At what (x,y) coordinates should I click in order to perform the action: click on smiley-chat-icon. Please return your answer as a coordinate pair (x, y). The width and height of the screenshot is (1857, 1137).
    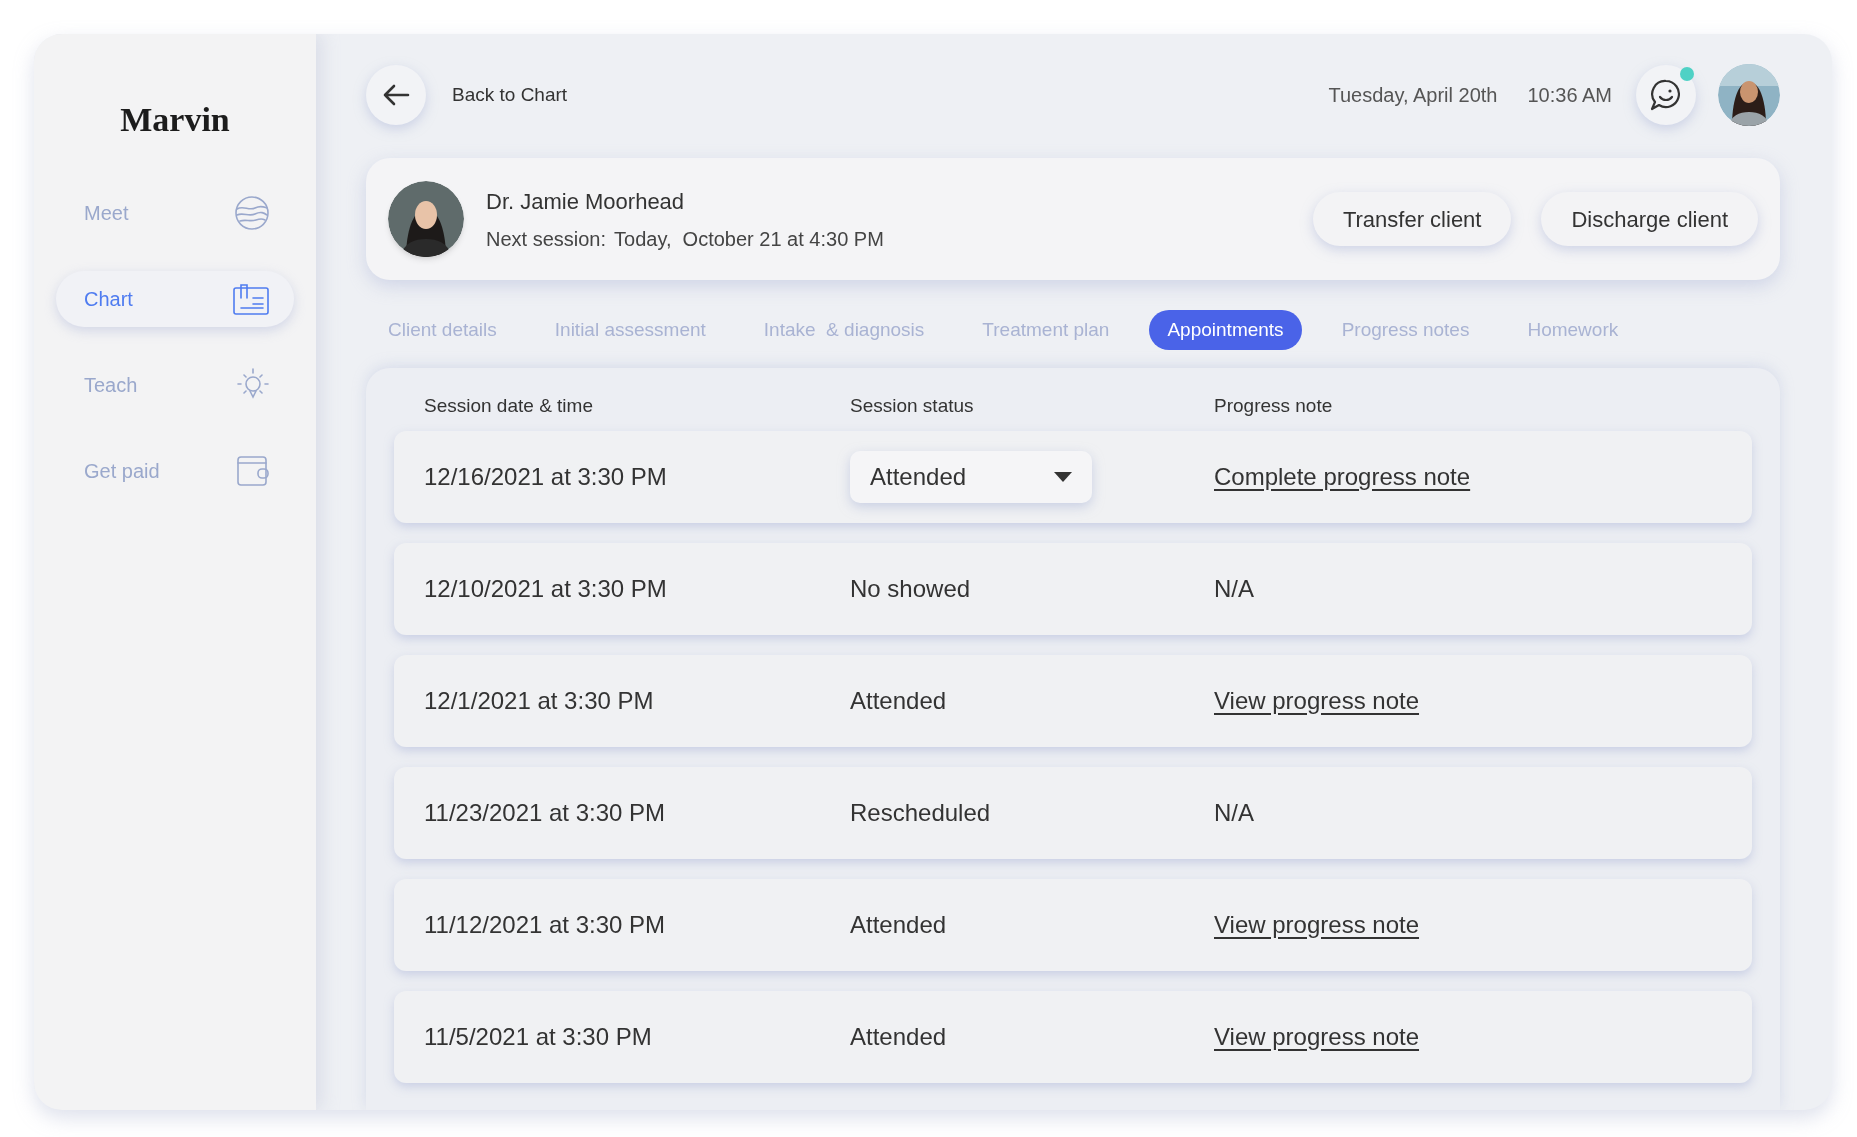
    Looking at the image, I should click on (1666, 95).